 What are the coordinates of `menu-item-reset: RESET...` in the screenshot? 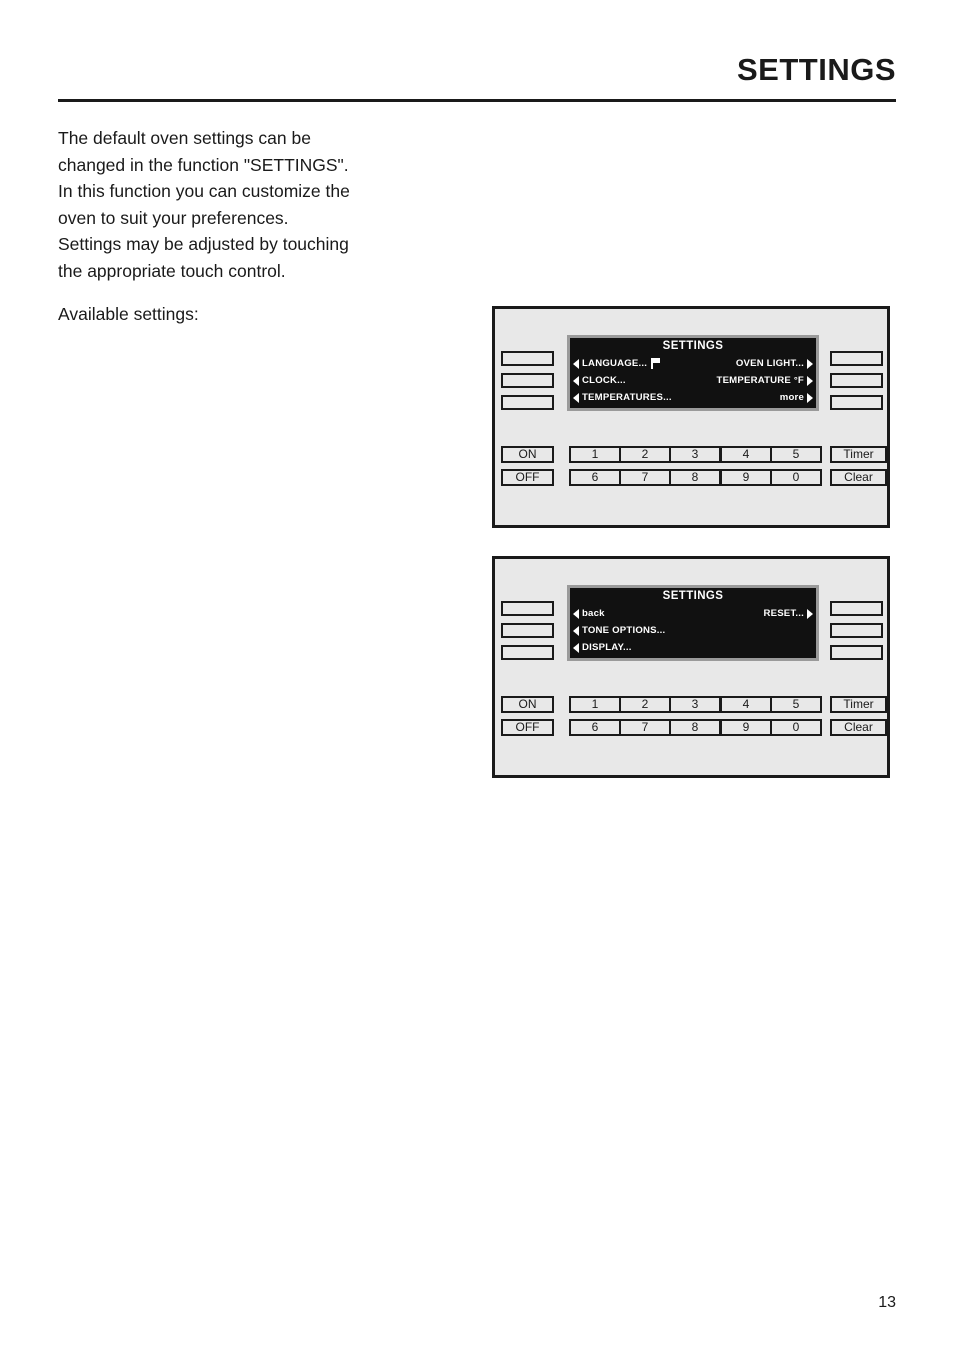 It's located at (788, 613).